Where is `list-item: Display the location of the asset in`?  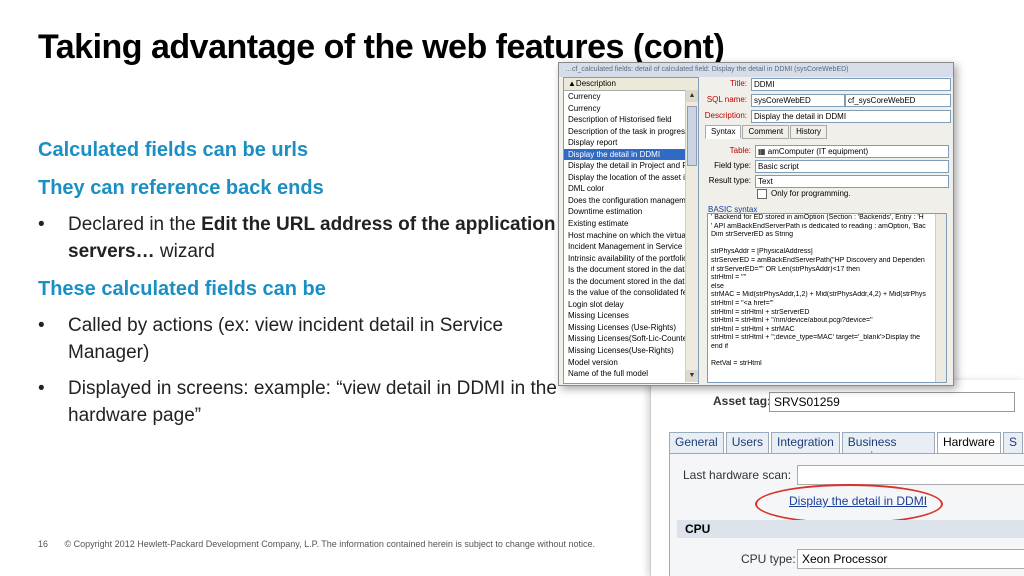 list-item: Display the location of the asset in is located at coordinates (625, 178).